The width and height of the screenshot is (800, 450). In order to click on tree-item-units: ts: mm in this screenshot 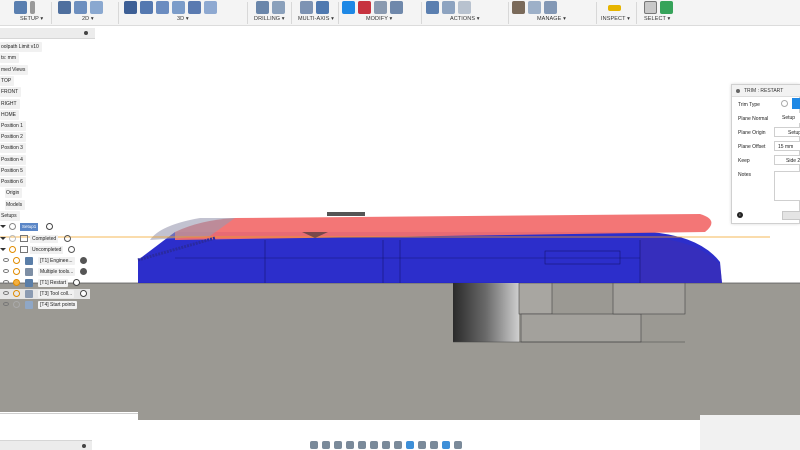, I will do `click(9, 58)`.